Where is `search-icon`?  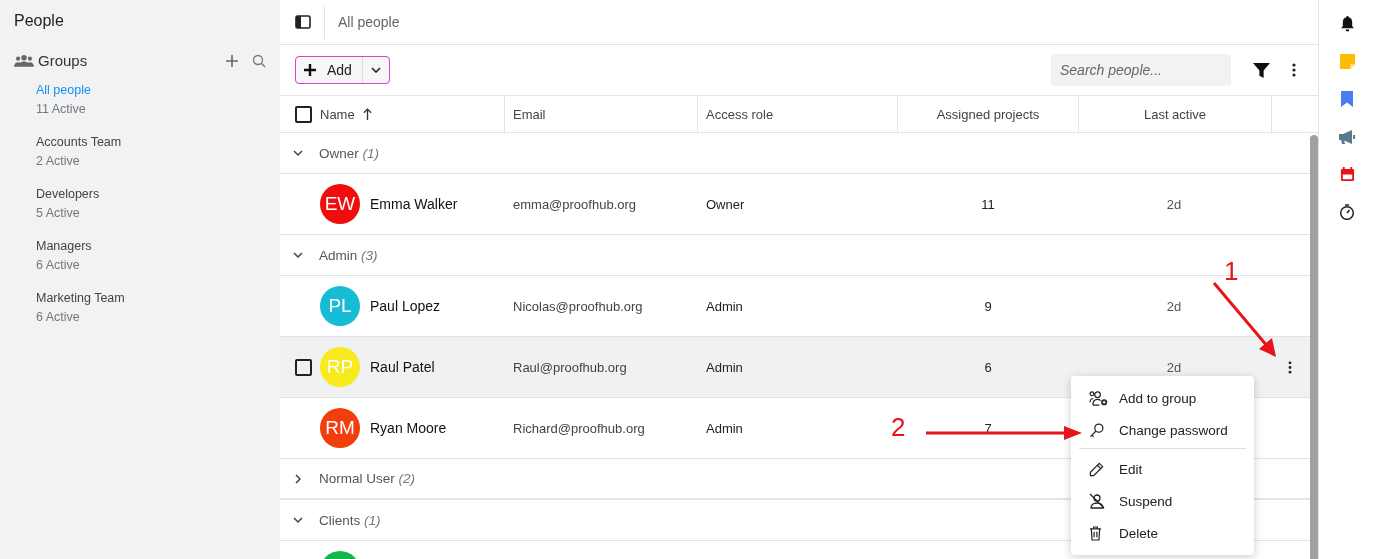 search-icon is located at coordinates (259, 60).